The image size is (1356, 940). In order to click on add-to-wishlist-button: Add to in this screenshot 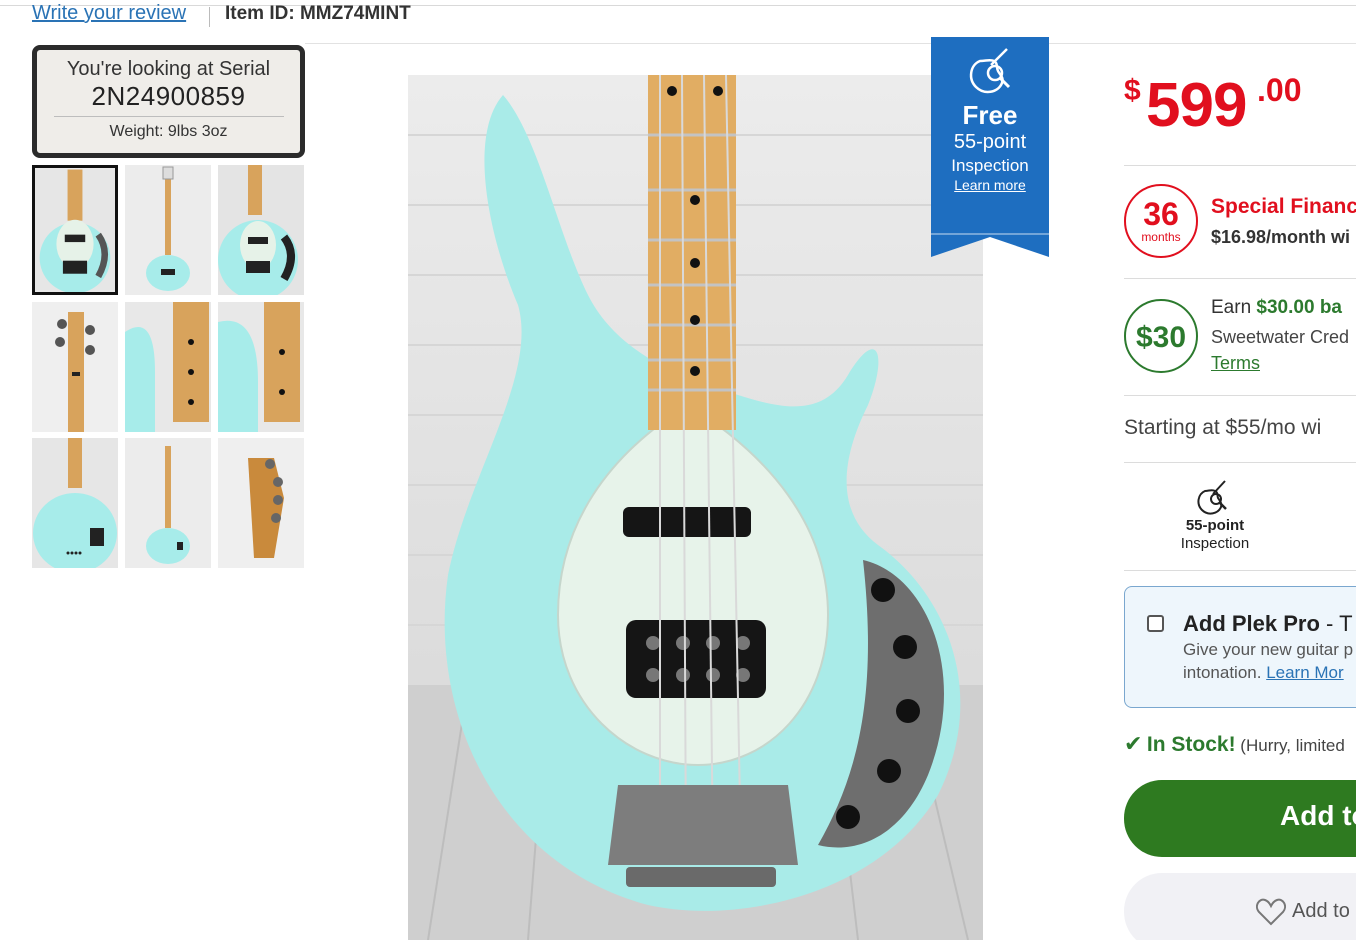, I will do `click(1240, 906)`.